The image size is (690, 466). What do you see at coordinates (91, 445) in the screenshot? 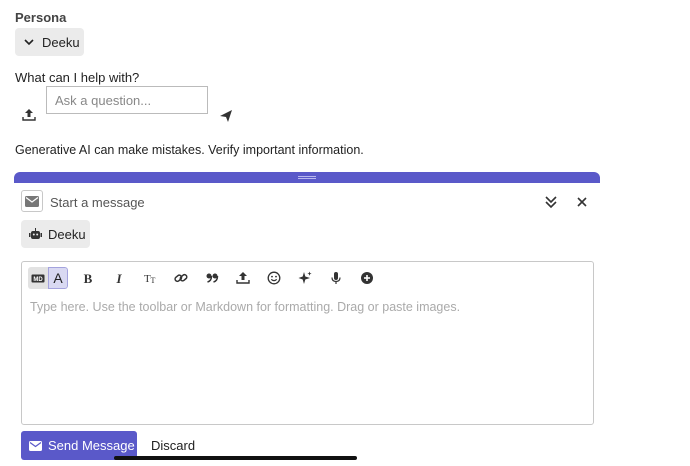
I see `send-message-label: Send Message` at bounding box center [91, 445].